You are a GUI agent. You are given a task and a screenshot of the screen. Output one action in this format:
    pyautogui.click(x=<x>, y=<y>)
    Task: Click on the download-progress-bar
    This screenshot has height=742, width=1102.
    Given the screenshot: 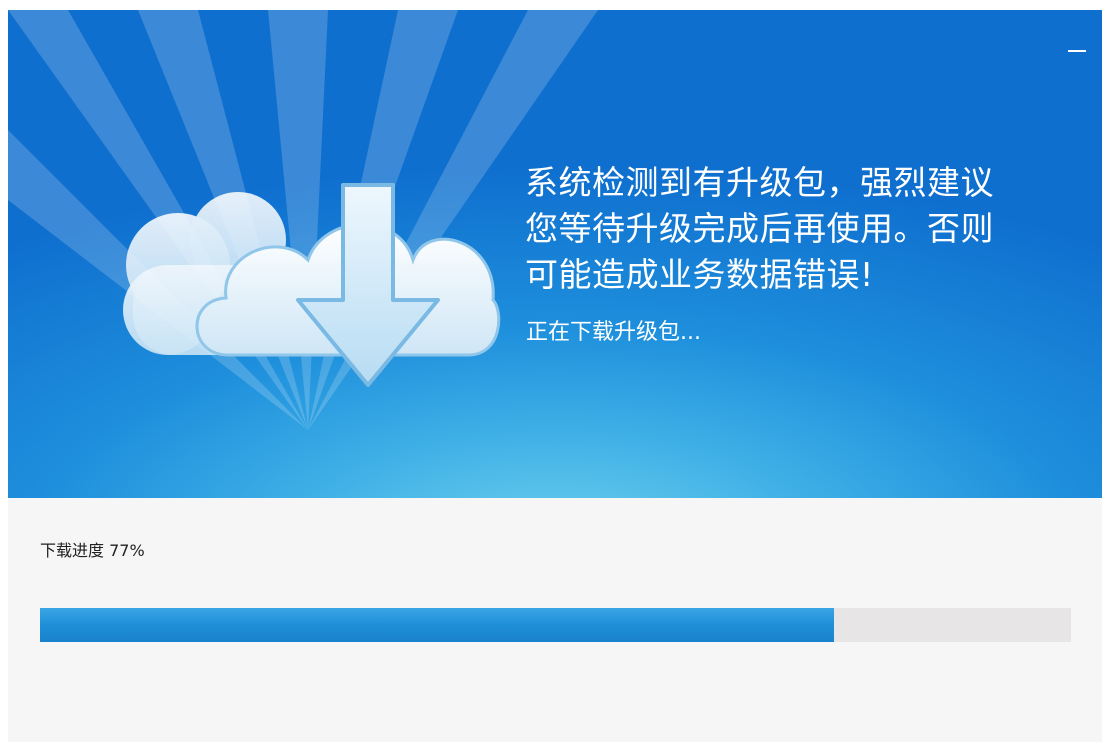 What is the action you would take?
    pyautogui.click(x=555, y=625)
    